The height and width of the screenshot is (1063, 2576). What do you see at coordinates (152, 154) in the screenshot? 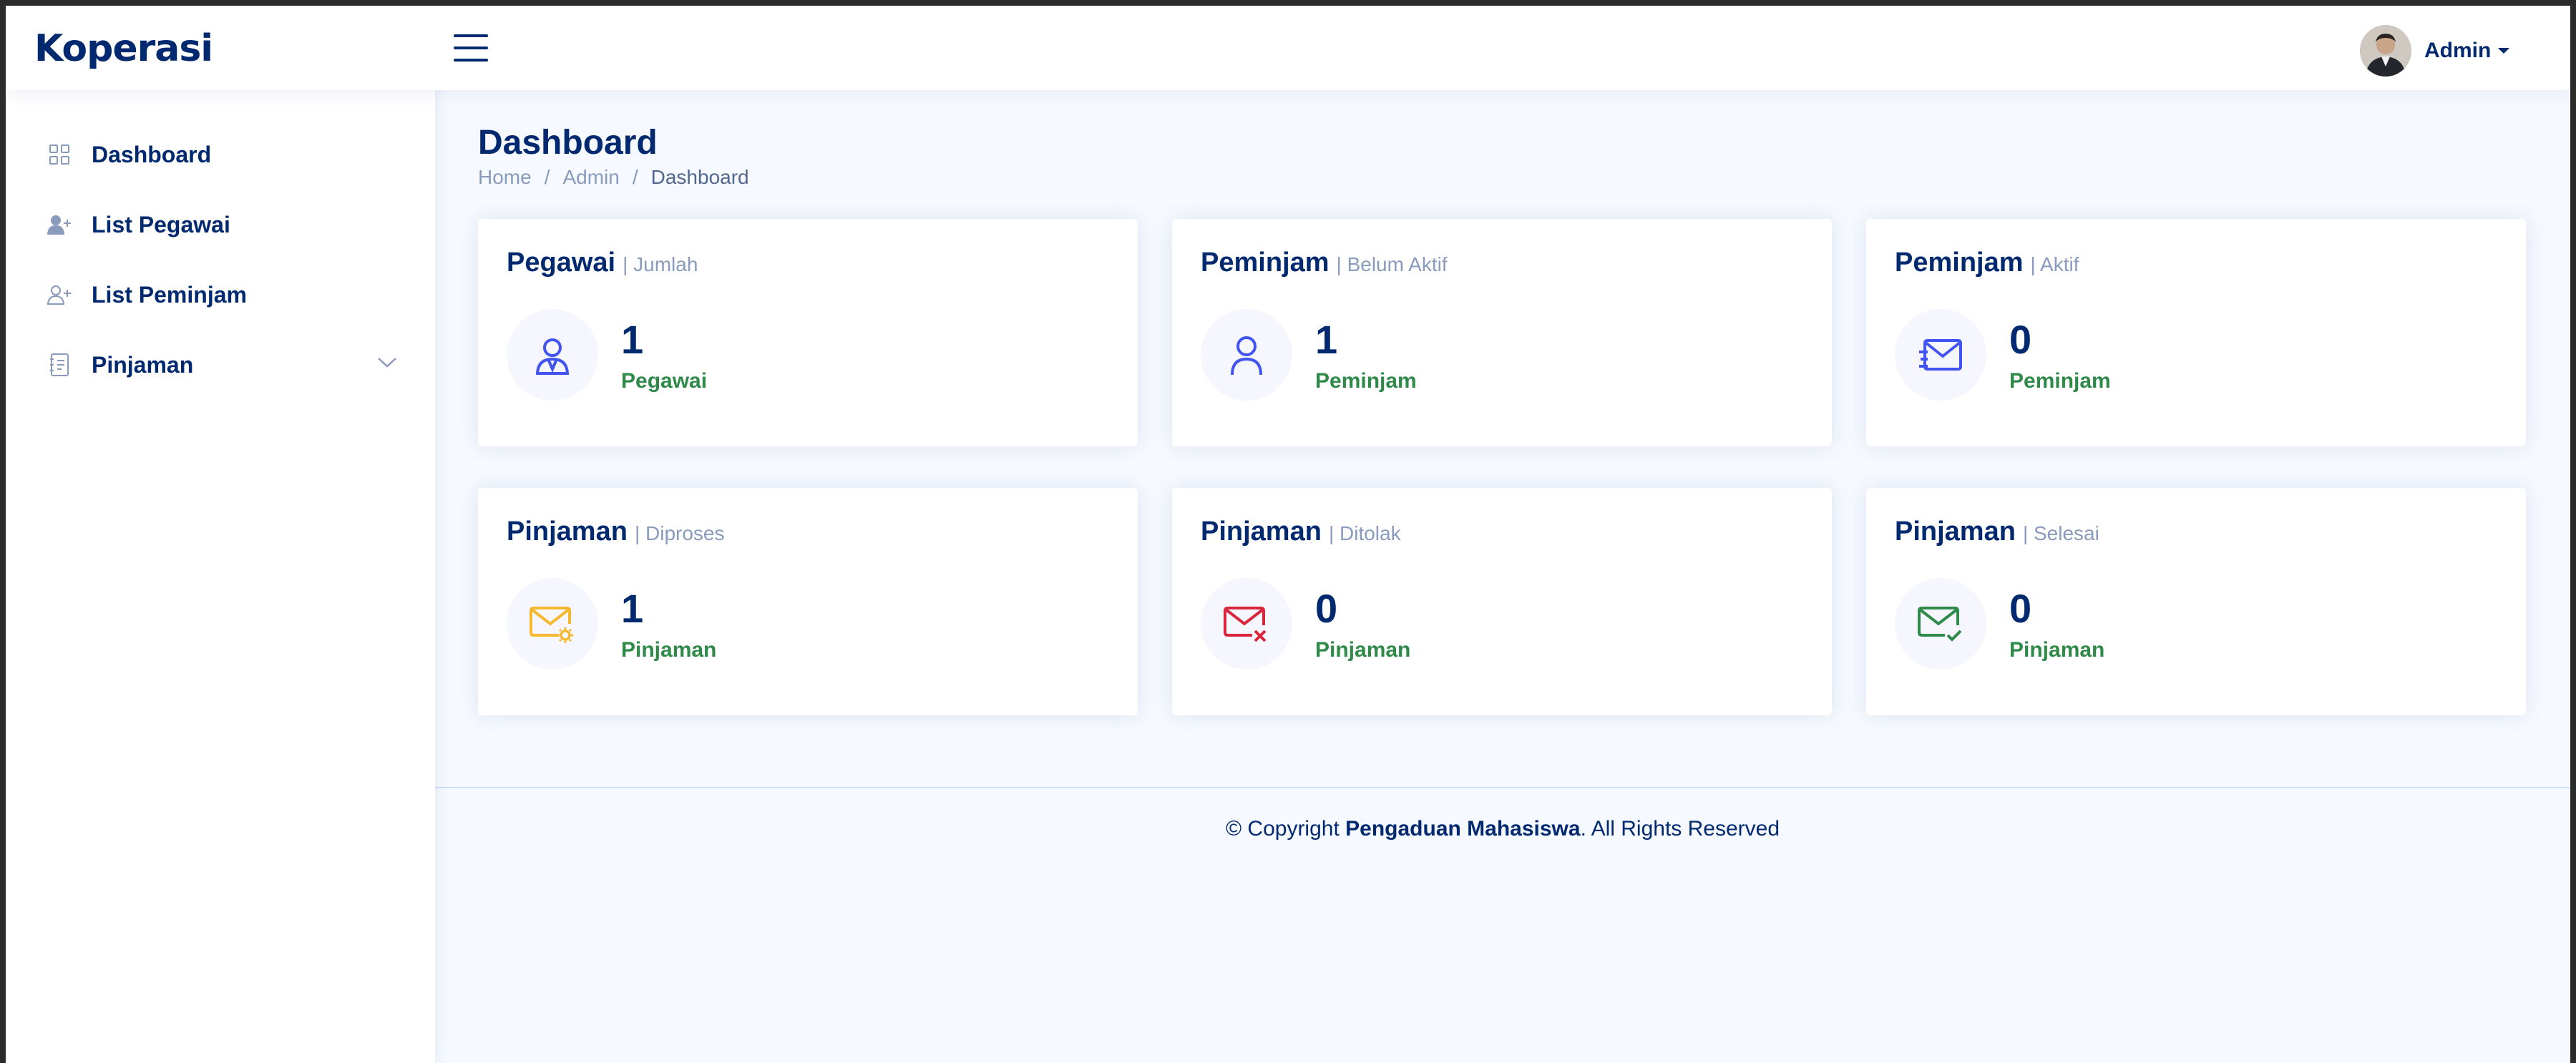
I see `sidebar-item-label: Dashboard` at bounding box center [152, 154].